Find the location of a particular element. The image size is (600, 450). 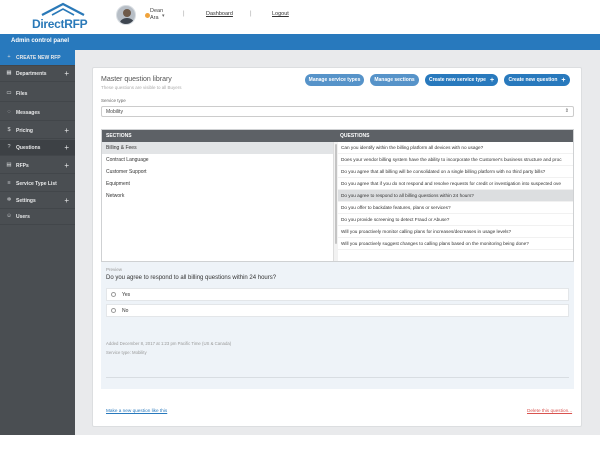

section-item: Contract Language is located at coordinates (217, 160).